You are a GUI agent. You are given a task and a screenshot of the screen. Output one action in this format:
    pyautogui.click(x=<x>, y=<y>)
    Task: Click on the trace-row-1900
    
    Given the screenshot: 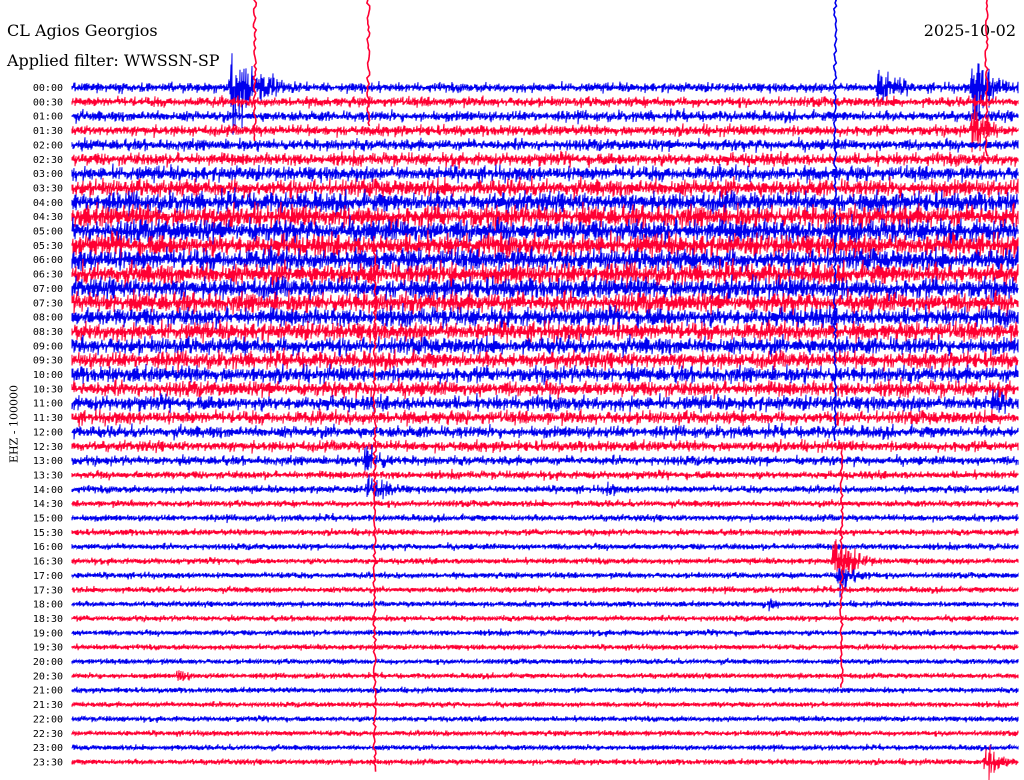 What is the action you would take?
    pyautogui.click(x=545, y=633)
    